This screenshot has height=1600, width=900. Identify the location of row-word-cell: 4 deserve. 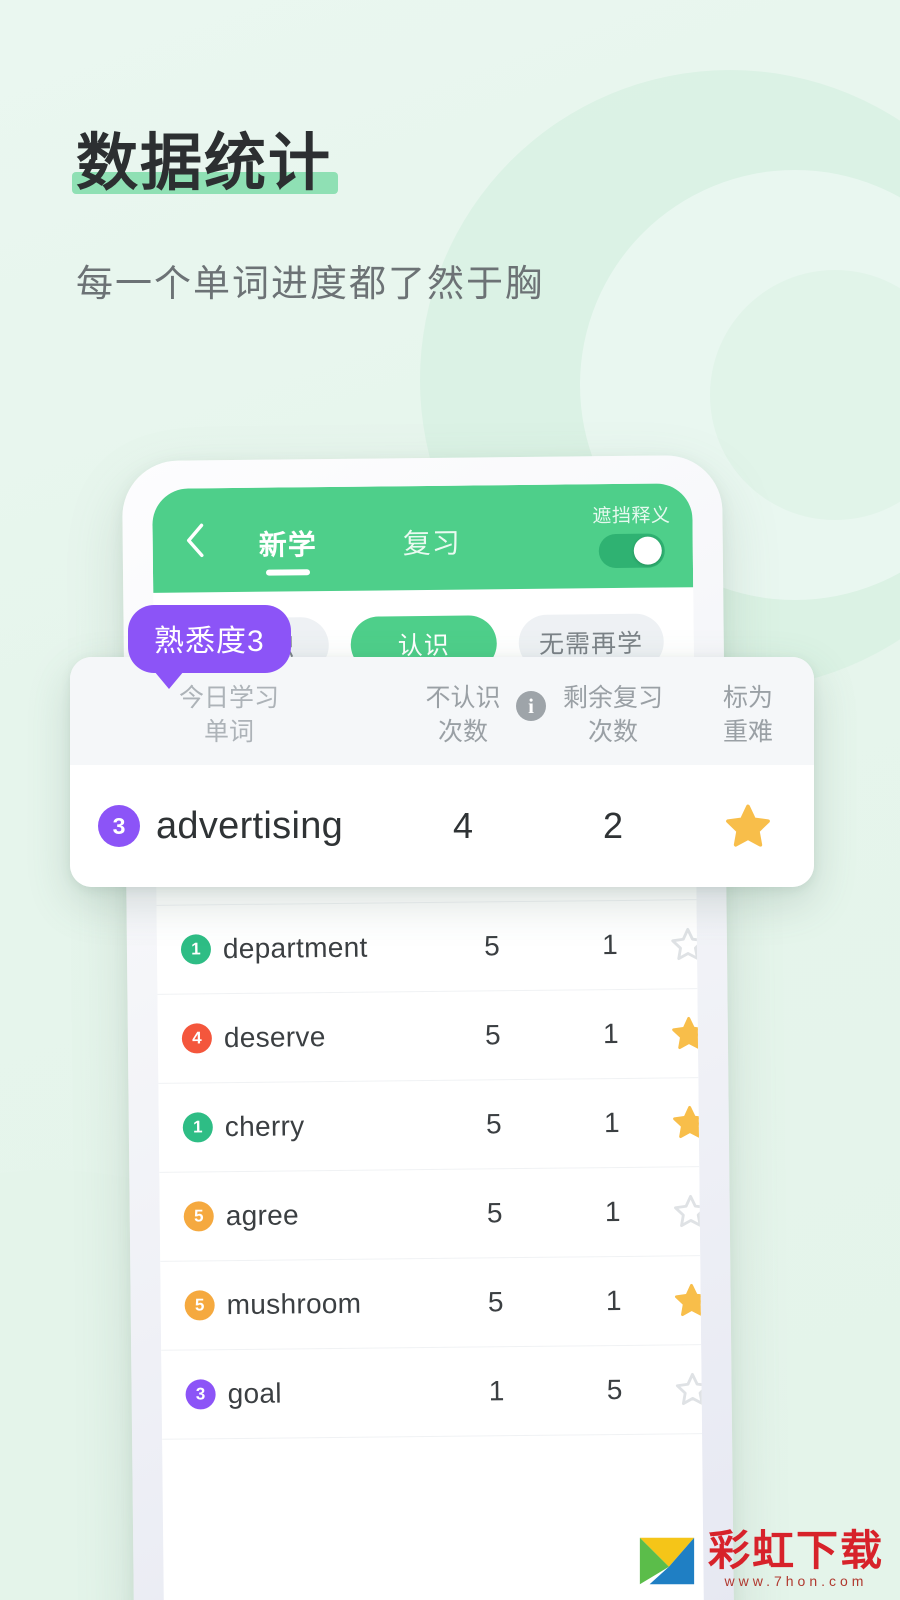
(307, 1037).